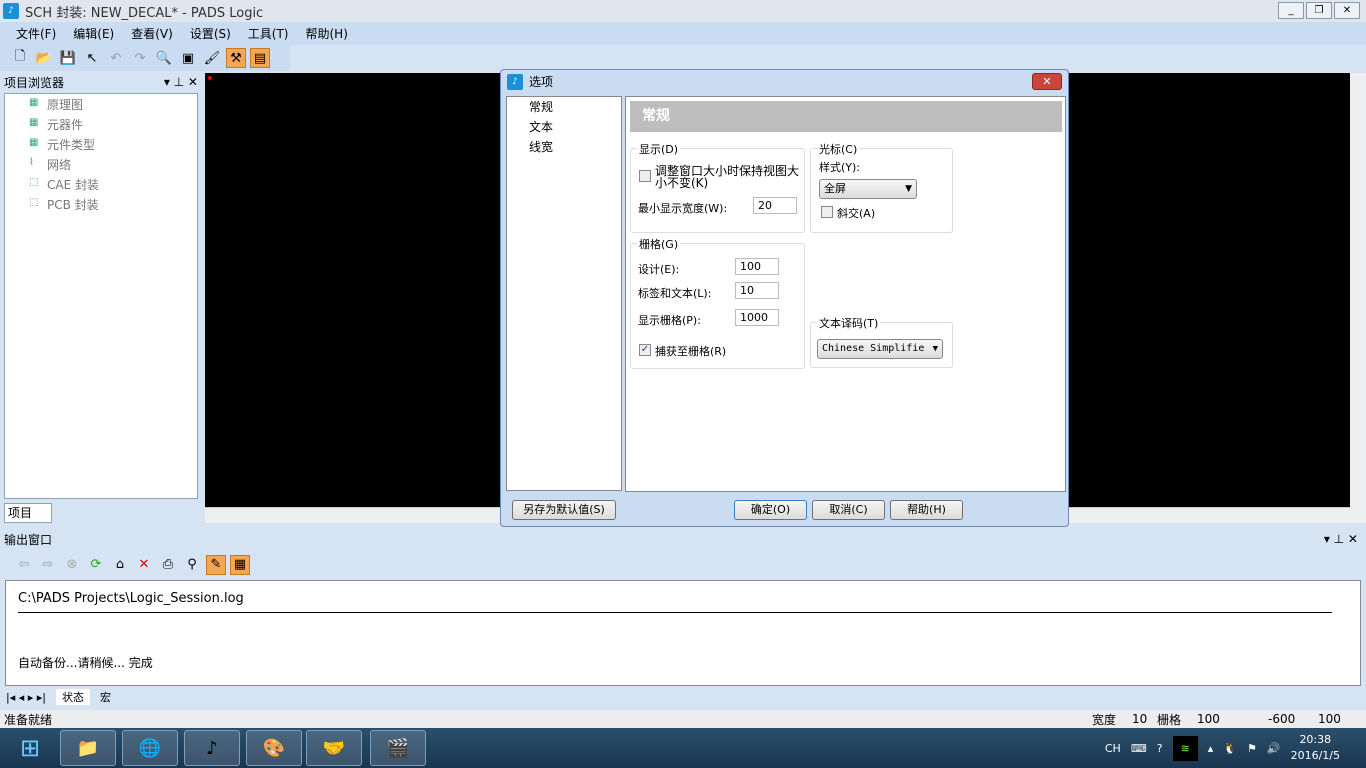 The width and height of the screenshot is (1366, 768). Describe the element at coordinates (926, 510) in the screenshot. I see `help-button: 帮助(H)` at that location.